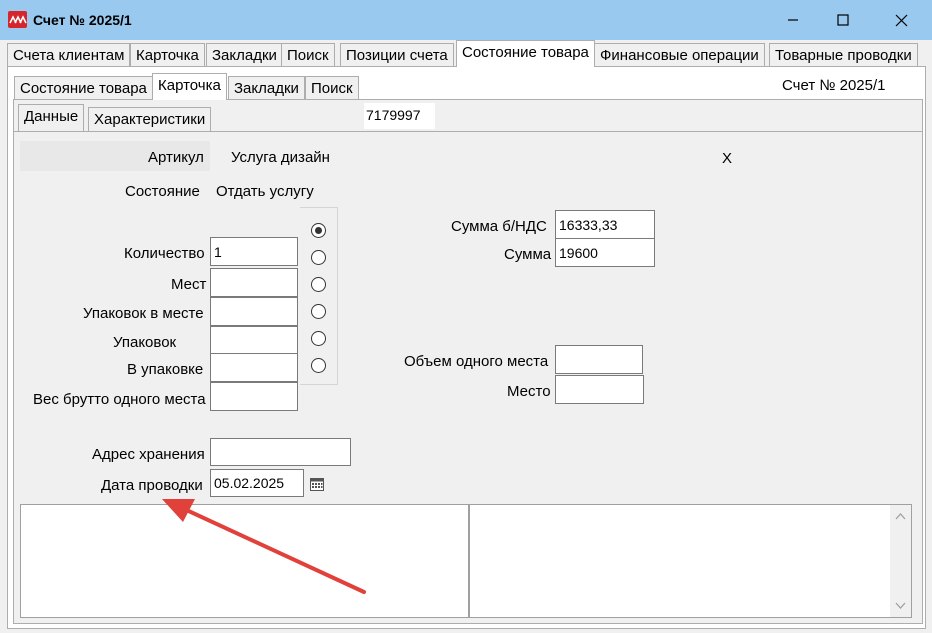 This screenshot has height=633, width=932. Describe the element at coordinates (264, 546) in the screenshot. I see `annotation-arrow-icon` at that location.